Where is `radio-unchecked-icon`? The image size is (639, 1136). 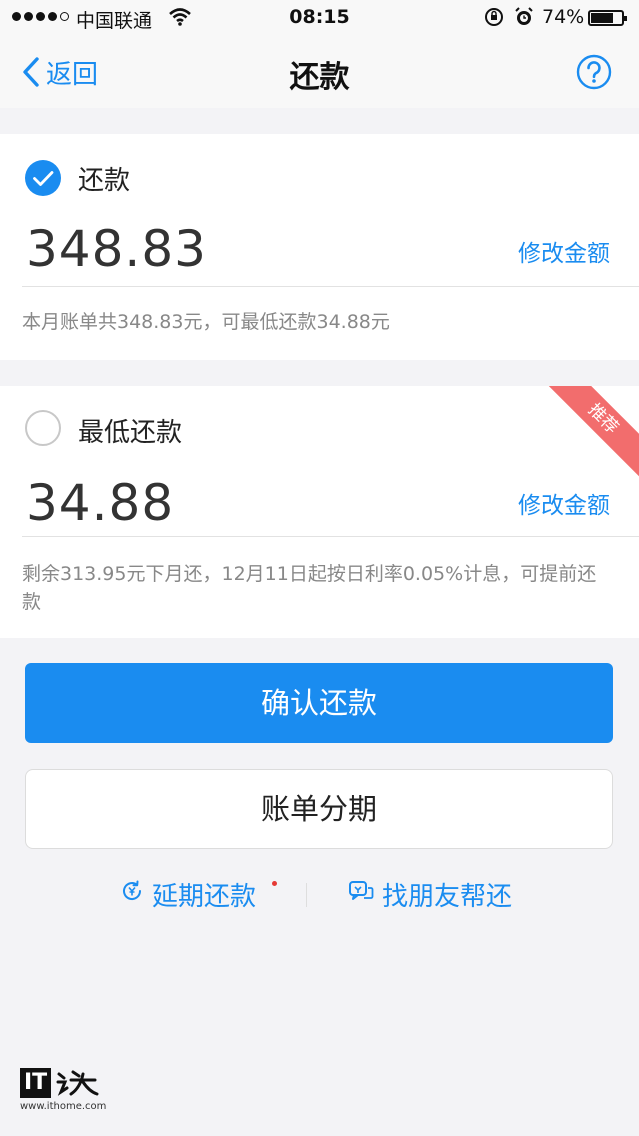
radio-unchecked-icon is located at coordinates (43, 428).